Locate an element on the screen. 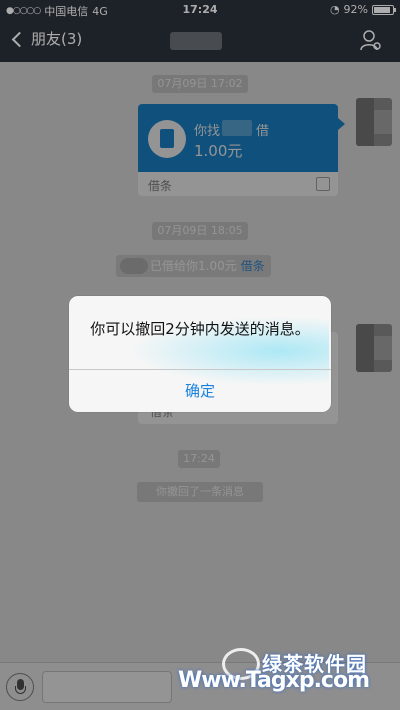  dim-overlay-top is located at coordinates (200, 31).